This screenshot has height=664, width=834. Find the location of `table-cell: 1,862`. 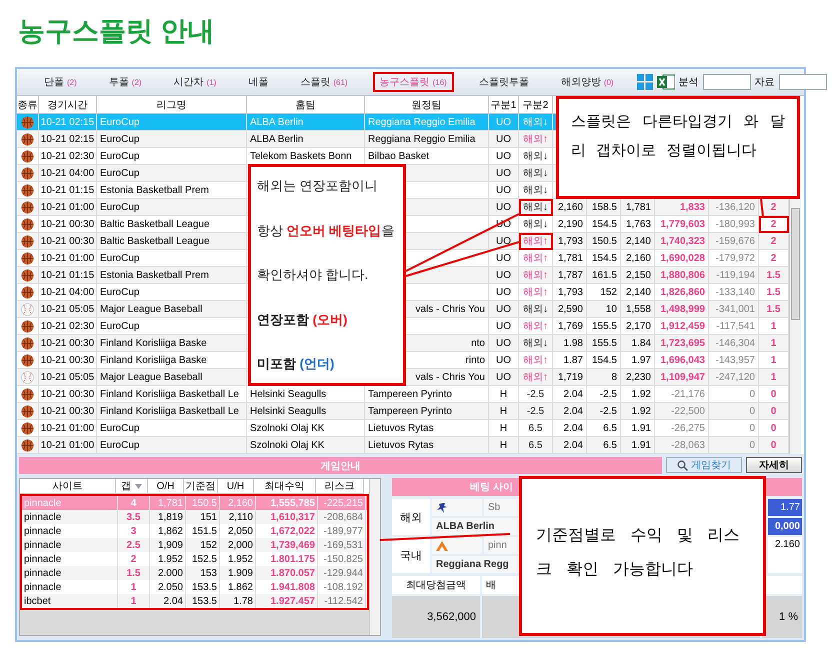

table-cell: 1,862 is located at coordinates (170, 531).